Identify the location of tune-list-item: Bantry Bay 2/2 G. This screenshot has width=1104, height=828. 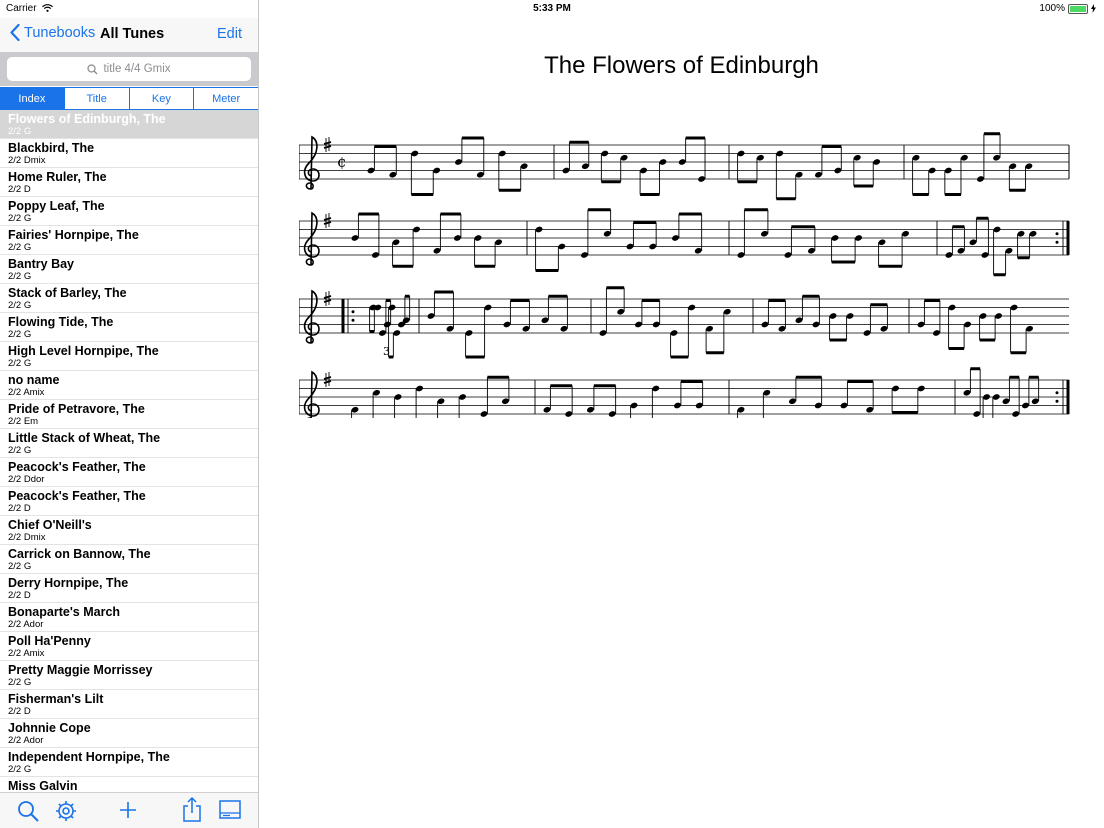
(129, 269).